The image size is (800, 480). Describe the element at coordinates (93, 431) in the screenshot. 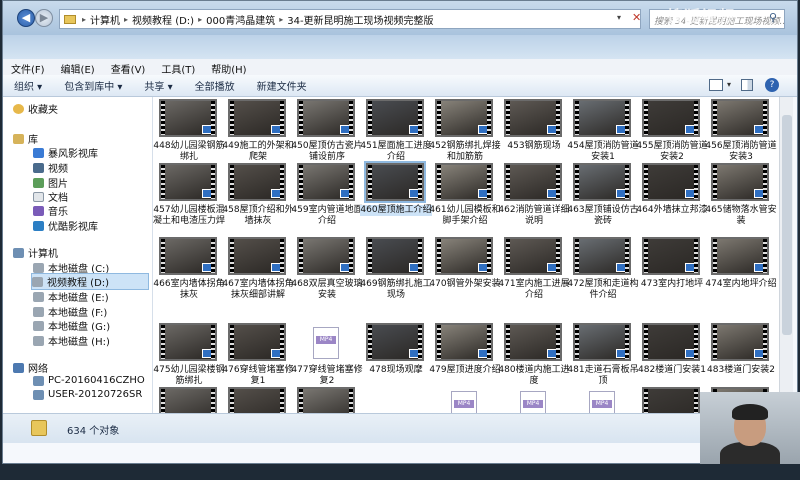

I see `object-count: 634 个对象` at that location.